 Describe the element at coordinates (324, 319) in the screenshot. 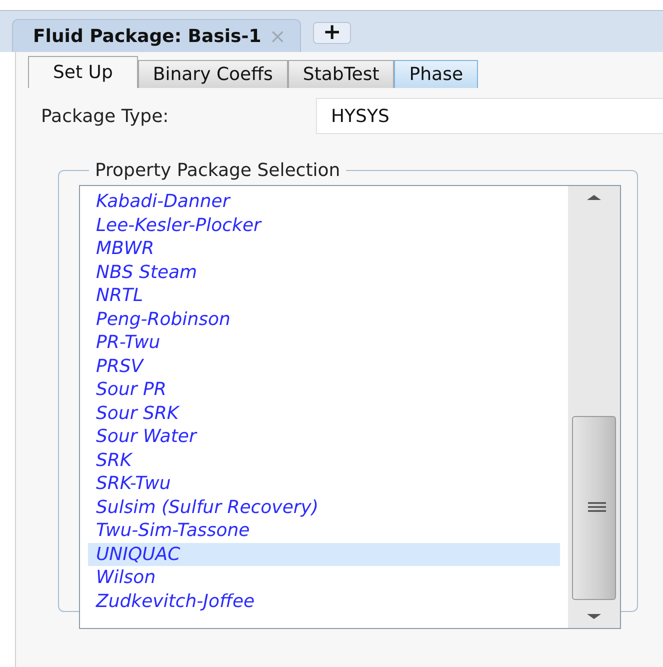

I see `list-item: Peng-Robinson` at that location.